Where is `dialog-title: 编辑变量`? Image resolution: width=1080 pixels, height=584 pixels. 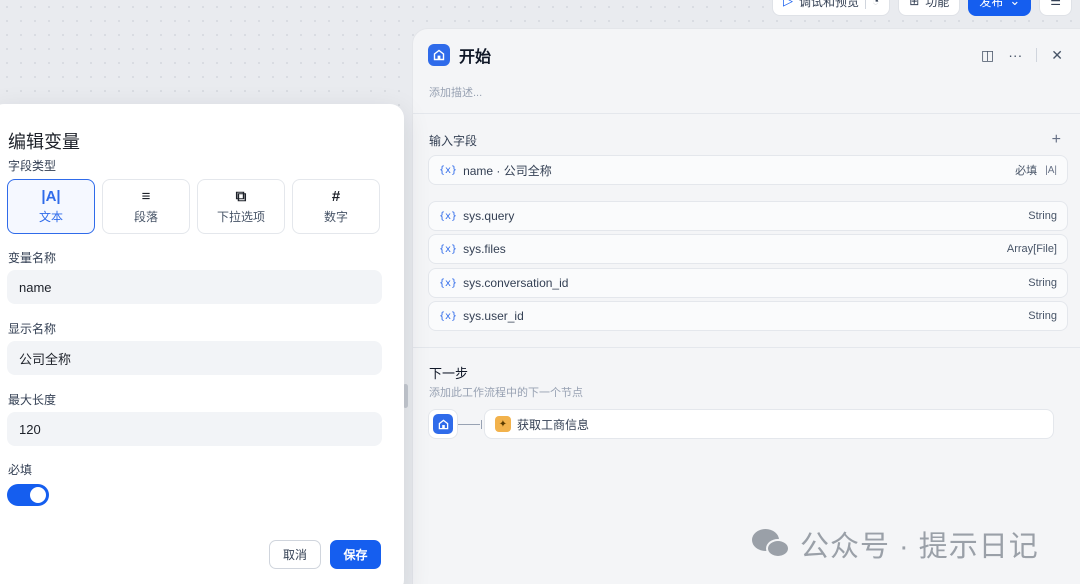 dialog-title: 编辑变量 is located at coordinates (44, 142).